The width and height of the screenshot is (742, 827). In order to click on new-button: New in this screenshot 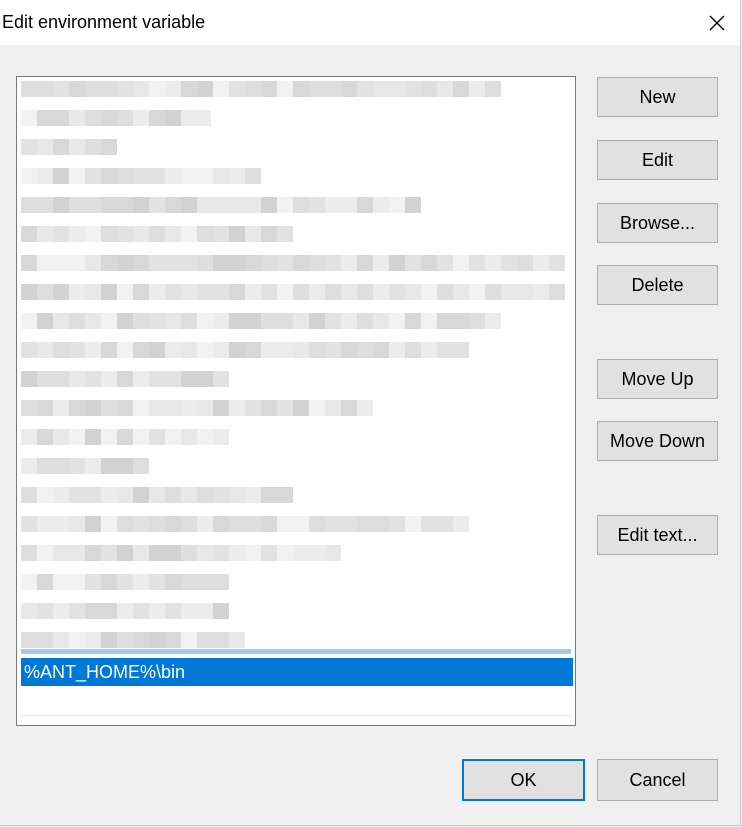, I will do `click(657, 97)`.